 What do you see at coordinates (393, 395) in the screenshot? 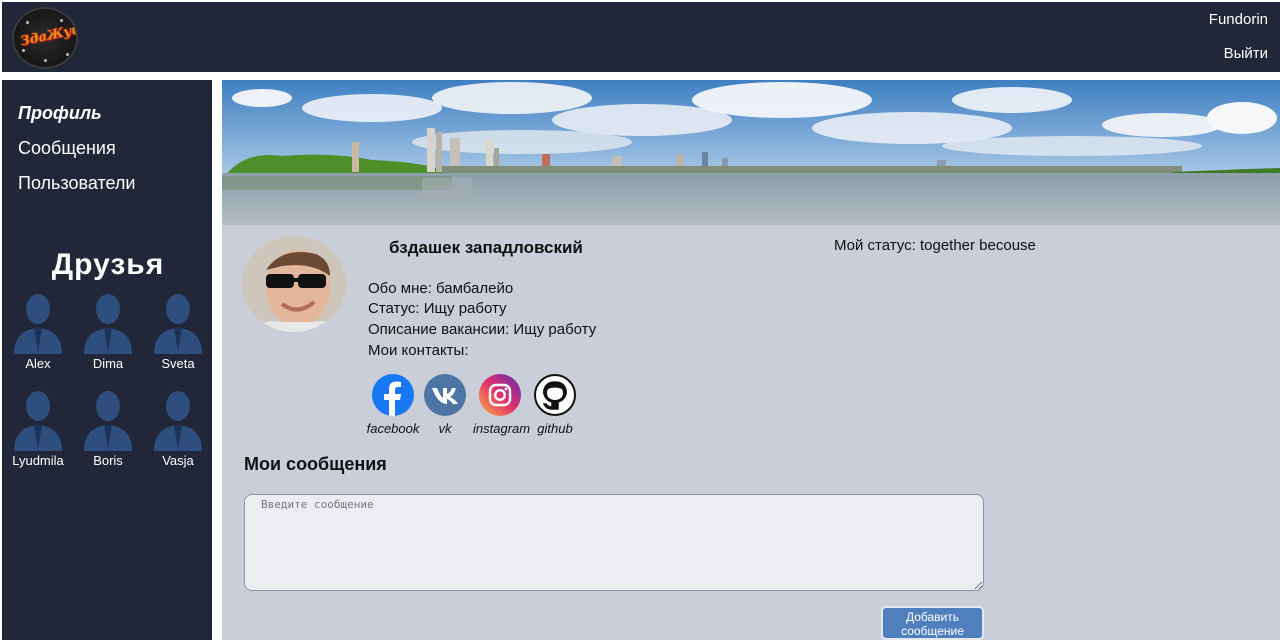
I see `facebook-icon` at bounding box center [393, 395].